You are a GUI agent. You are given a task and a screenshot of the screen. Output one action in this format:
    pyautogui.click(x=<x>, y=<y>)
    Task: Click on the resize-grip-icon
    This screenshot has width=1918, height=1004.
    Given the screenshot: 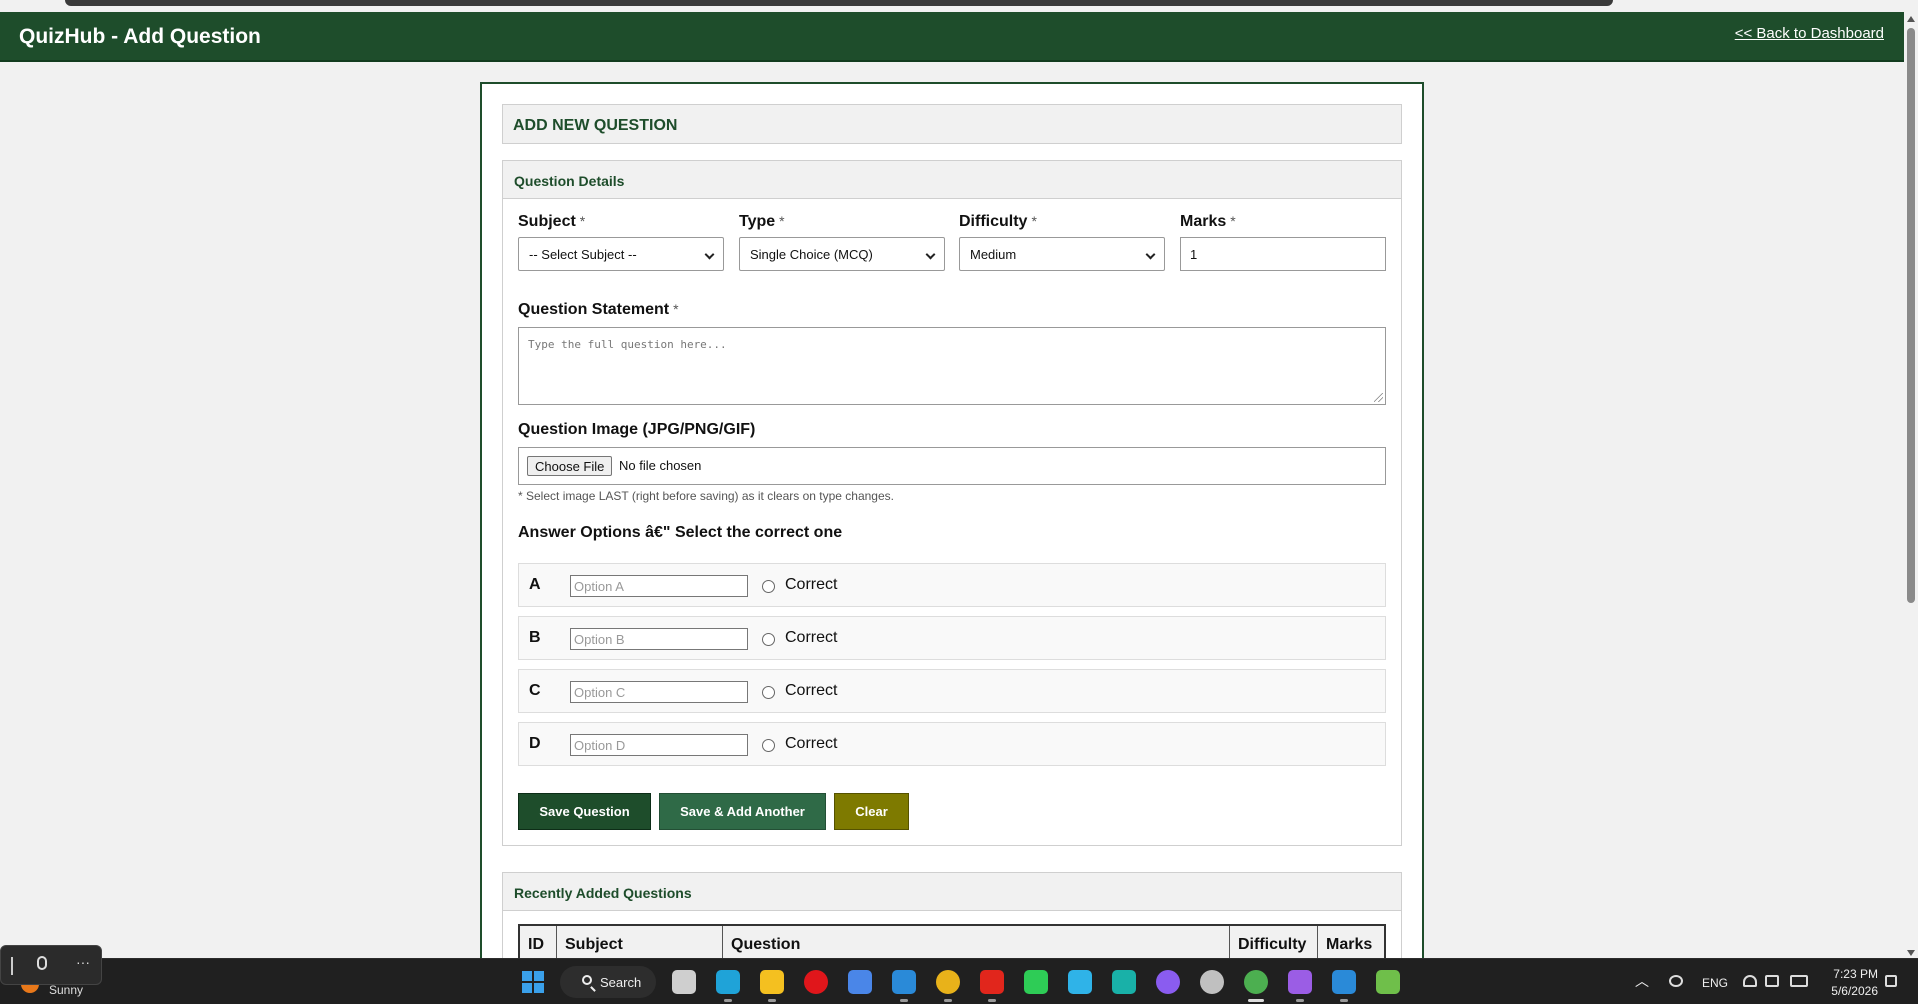 What is the action you would take?
    pyautogui.click(x=1378, y=397)
    